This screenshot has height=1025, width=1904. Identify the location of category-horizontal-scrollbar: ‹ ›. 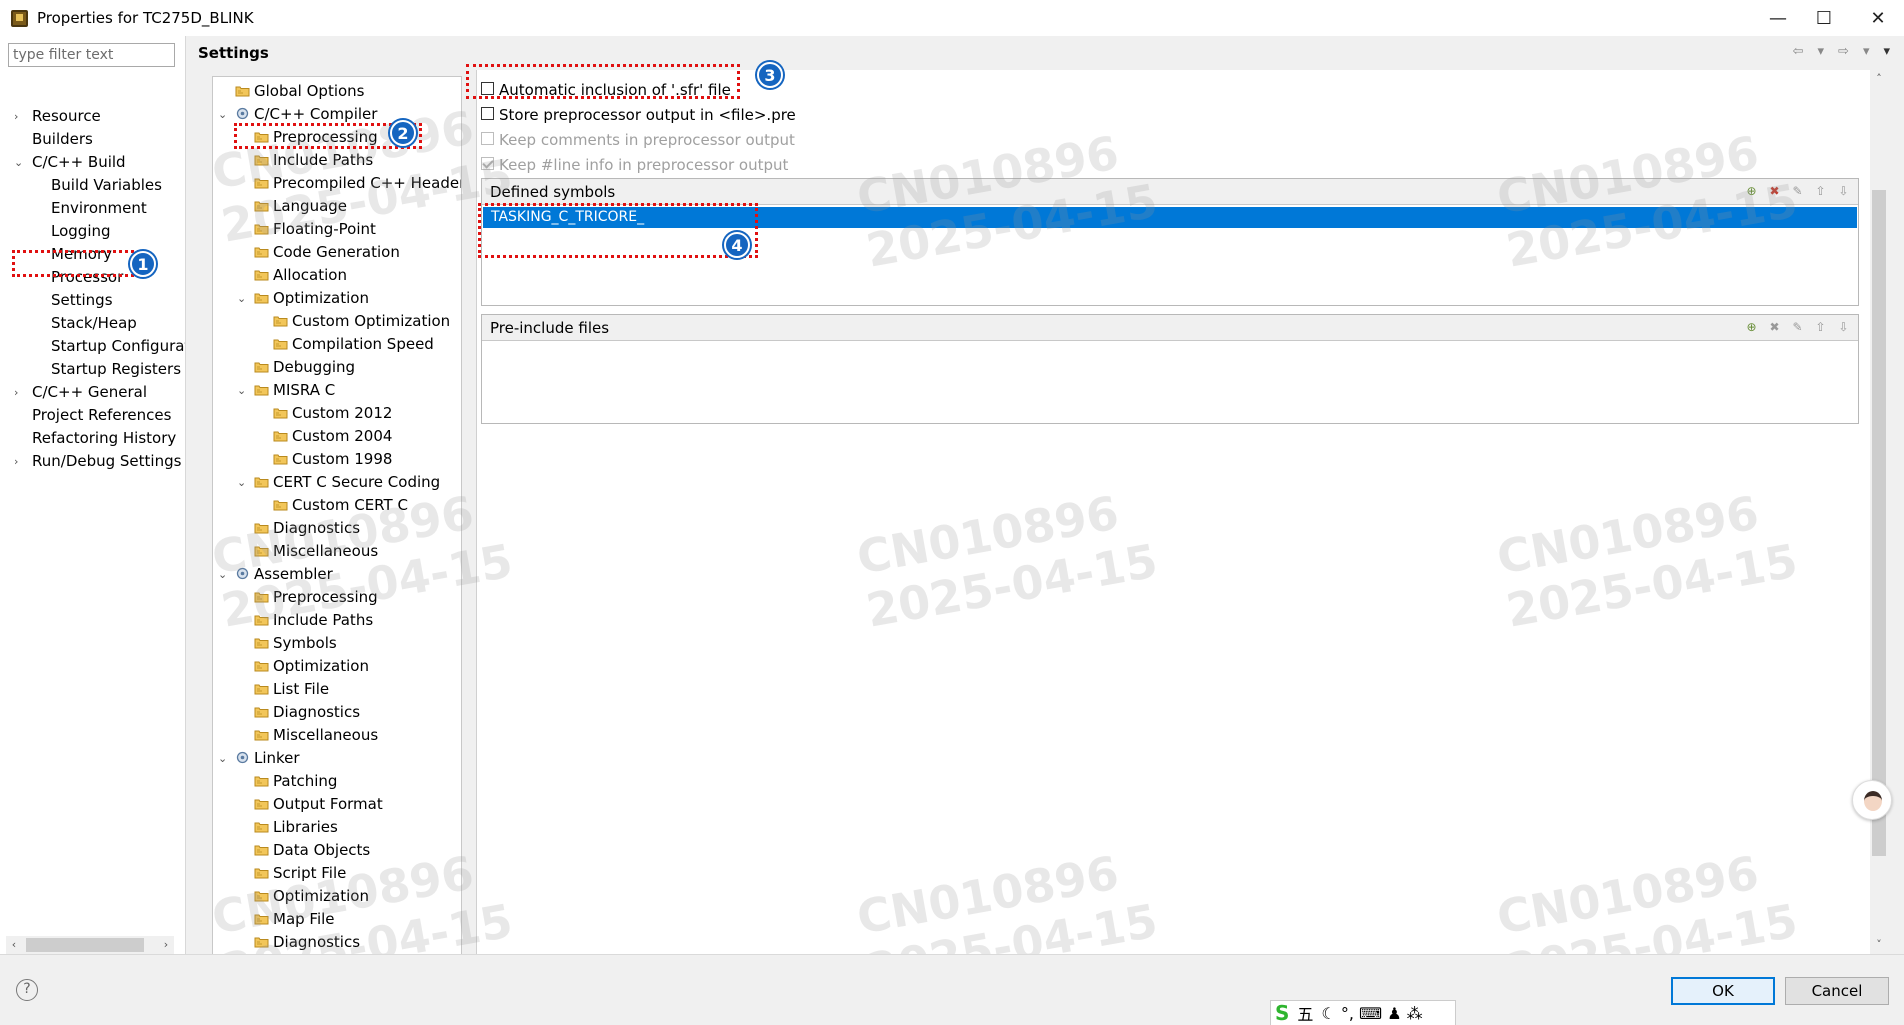
(90, 945).